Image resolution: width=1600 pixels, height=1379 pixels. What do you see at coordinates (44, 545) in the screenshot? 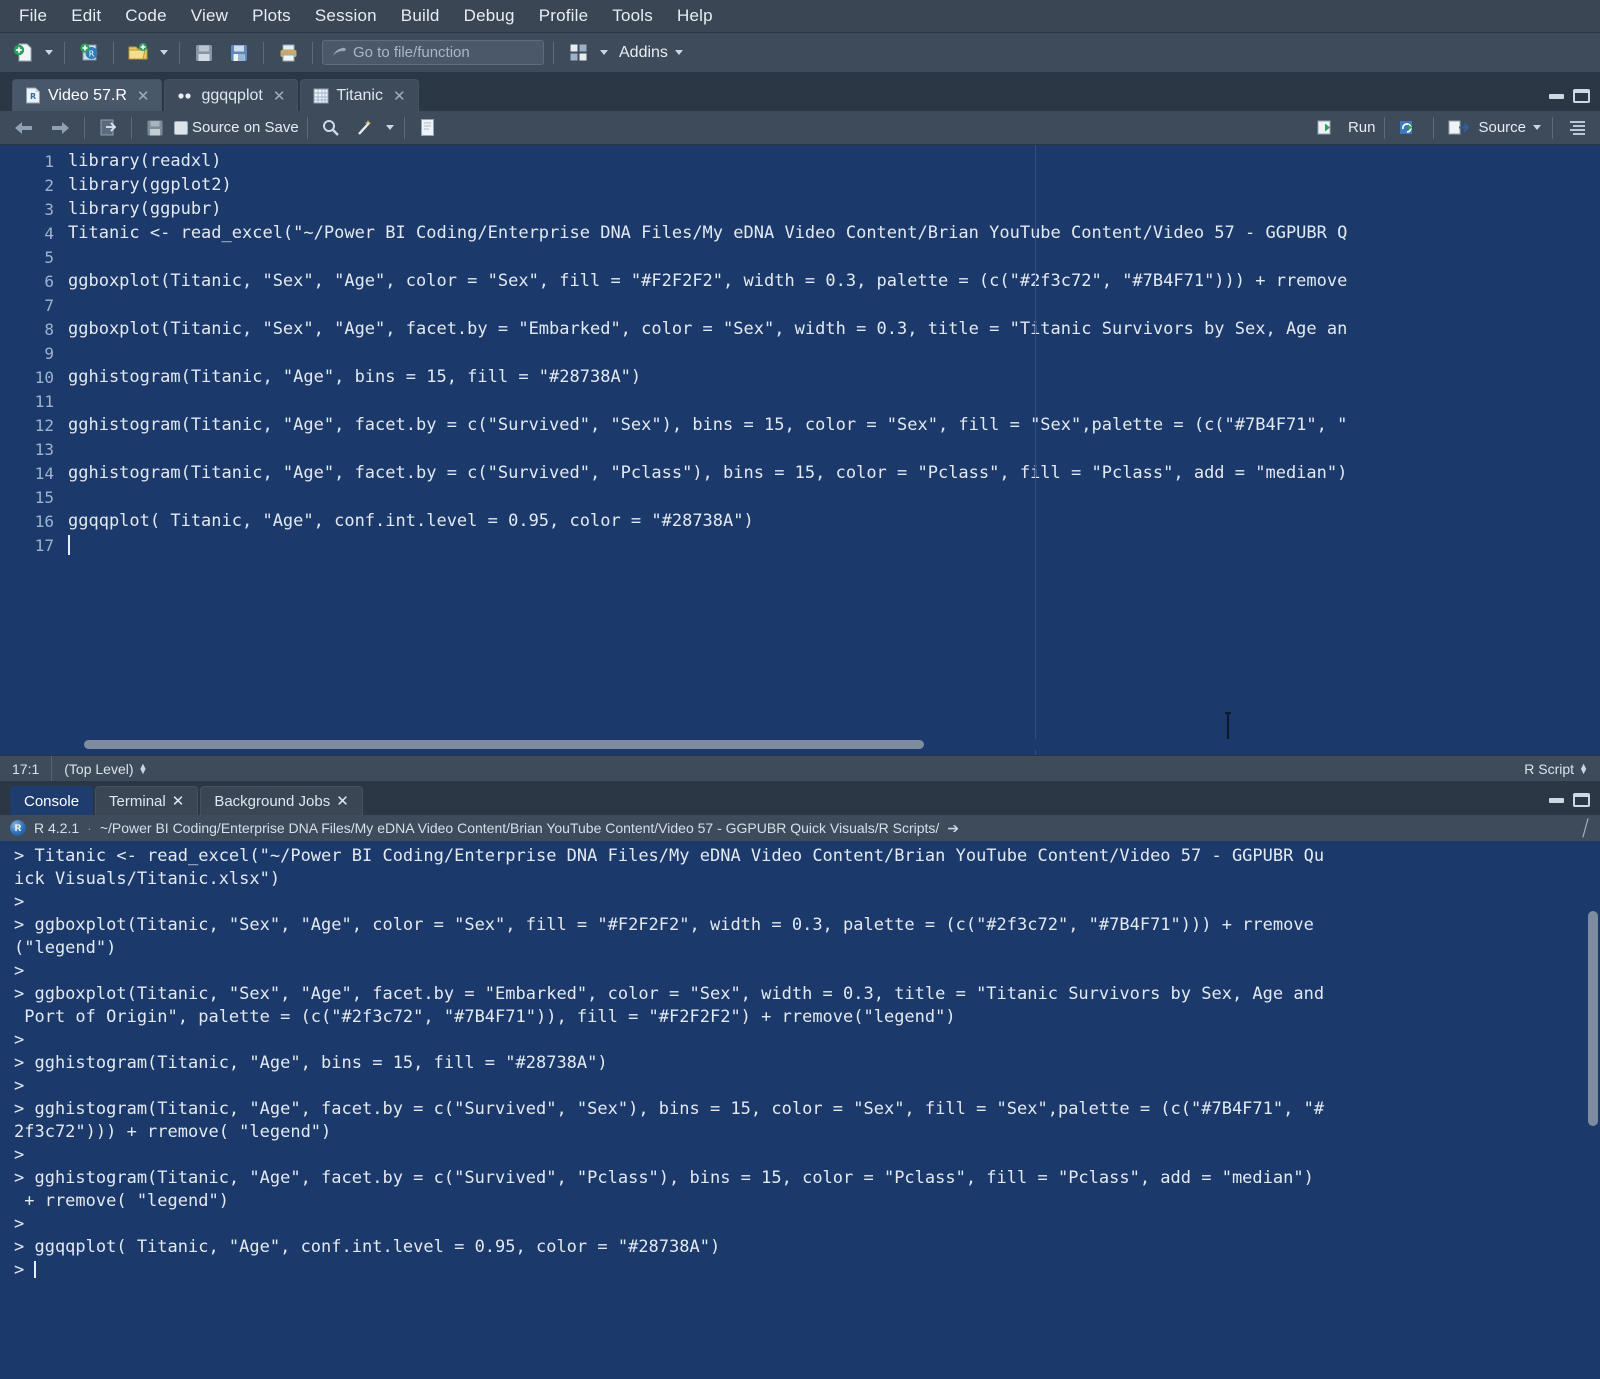
I see `line-number: 17` at bounding box center [44, 545].